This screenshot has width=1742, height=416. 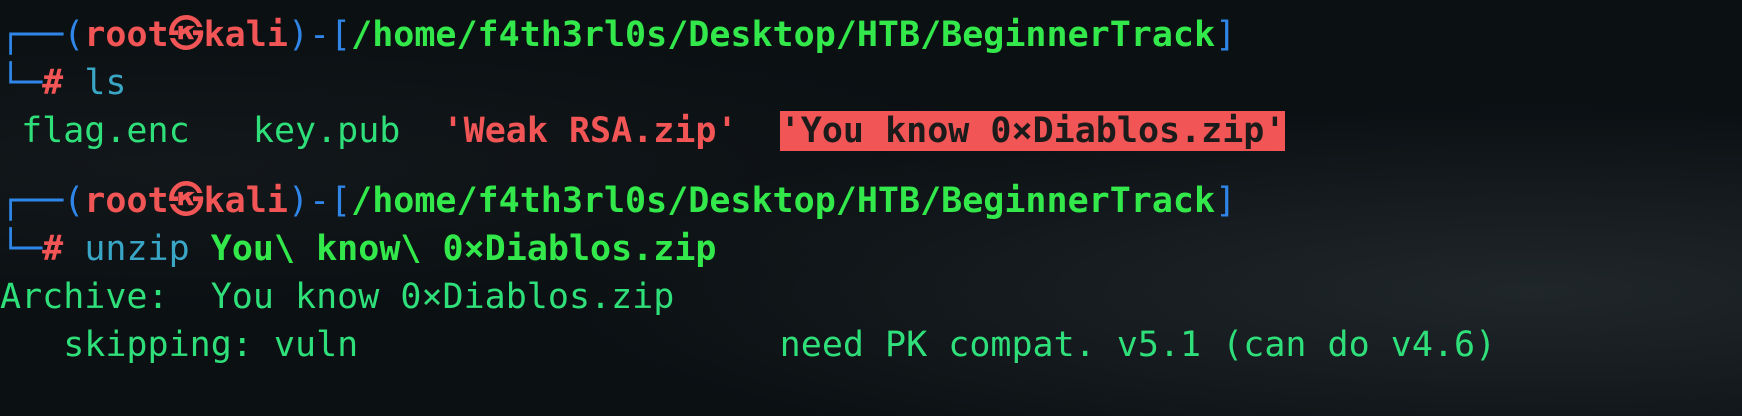 I want to click on archive-name: You know 0×Diablos.zip, so click(x=442, y=297).